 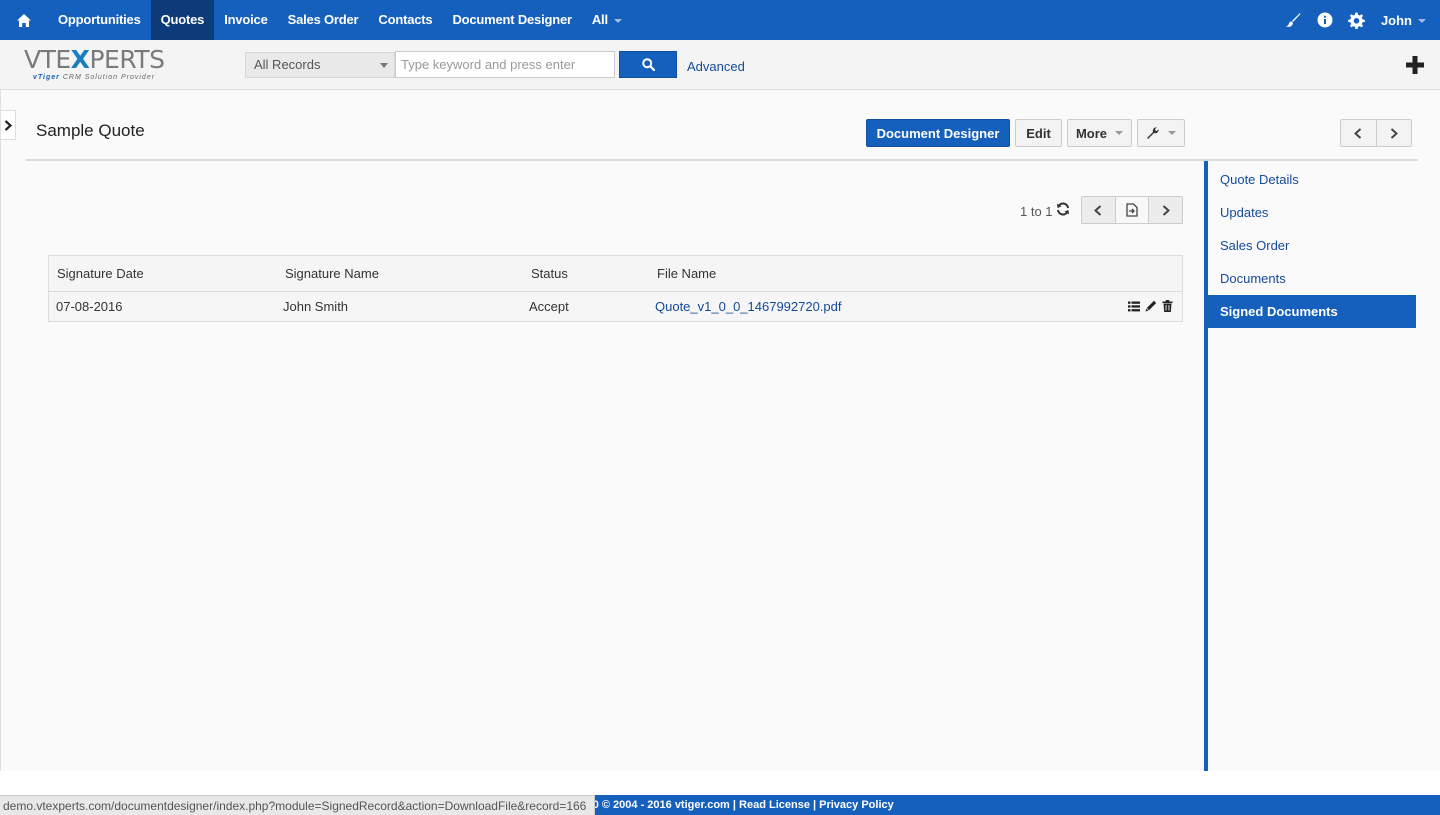 I want to click on pager-next-button, so click(x=1165, y=210).